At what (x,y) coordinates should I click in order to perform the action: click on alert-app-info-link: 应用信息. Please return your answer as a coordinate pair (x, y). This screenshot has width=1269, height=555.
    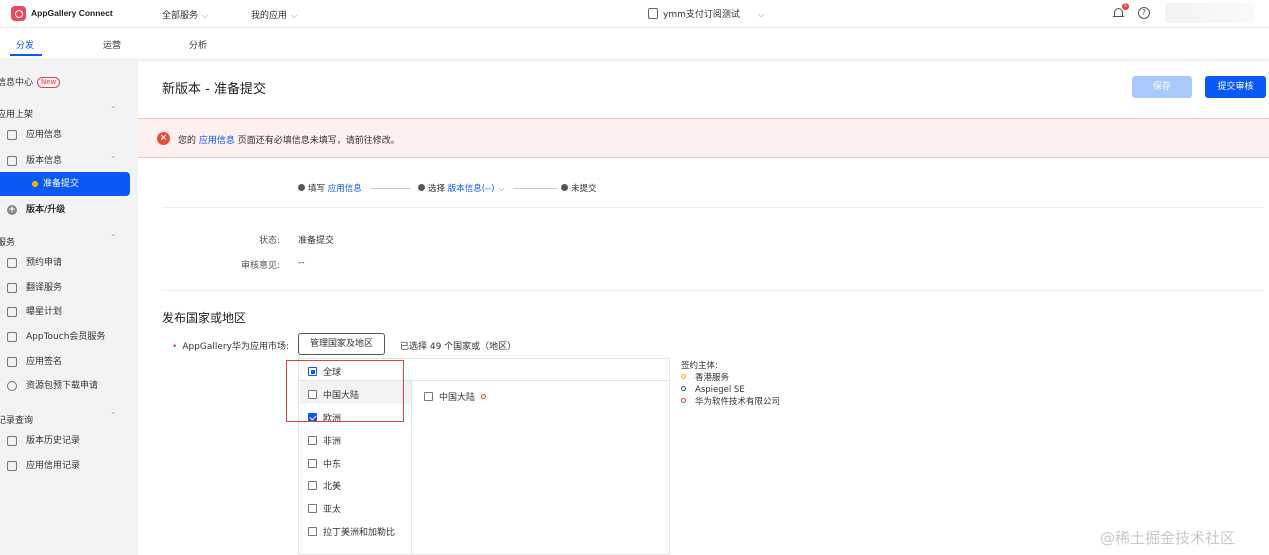
    Looking at the image, I should click on (217, 141).